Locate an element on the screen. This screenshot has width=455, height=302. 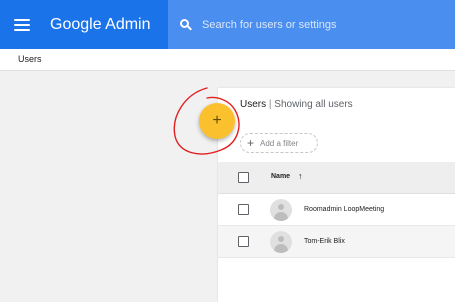
search-bar: Search for users or settings is located at coordinates (311, 24).